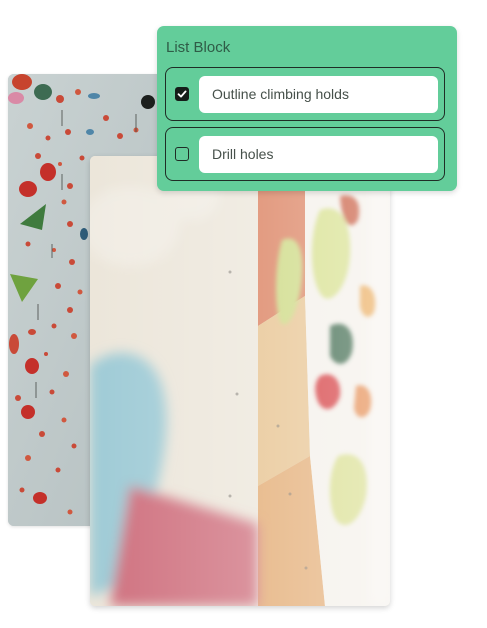 The image size is (487, 628). I want to click on list-item: Drill holes, so click(305, 154).